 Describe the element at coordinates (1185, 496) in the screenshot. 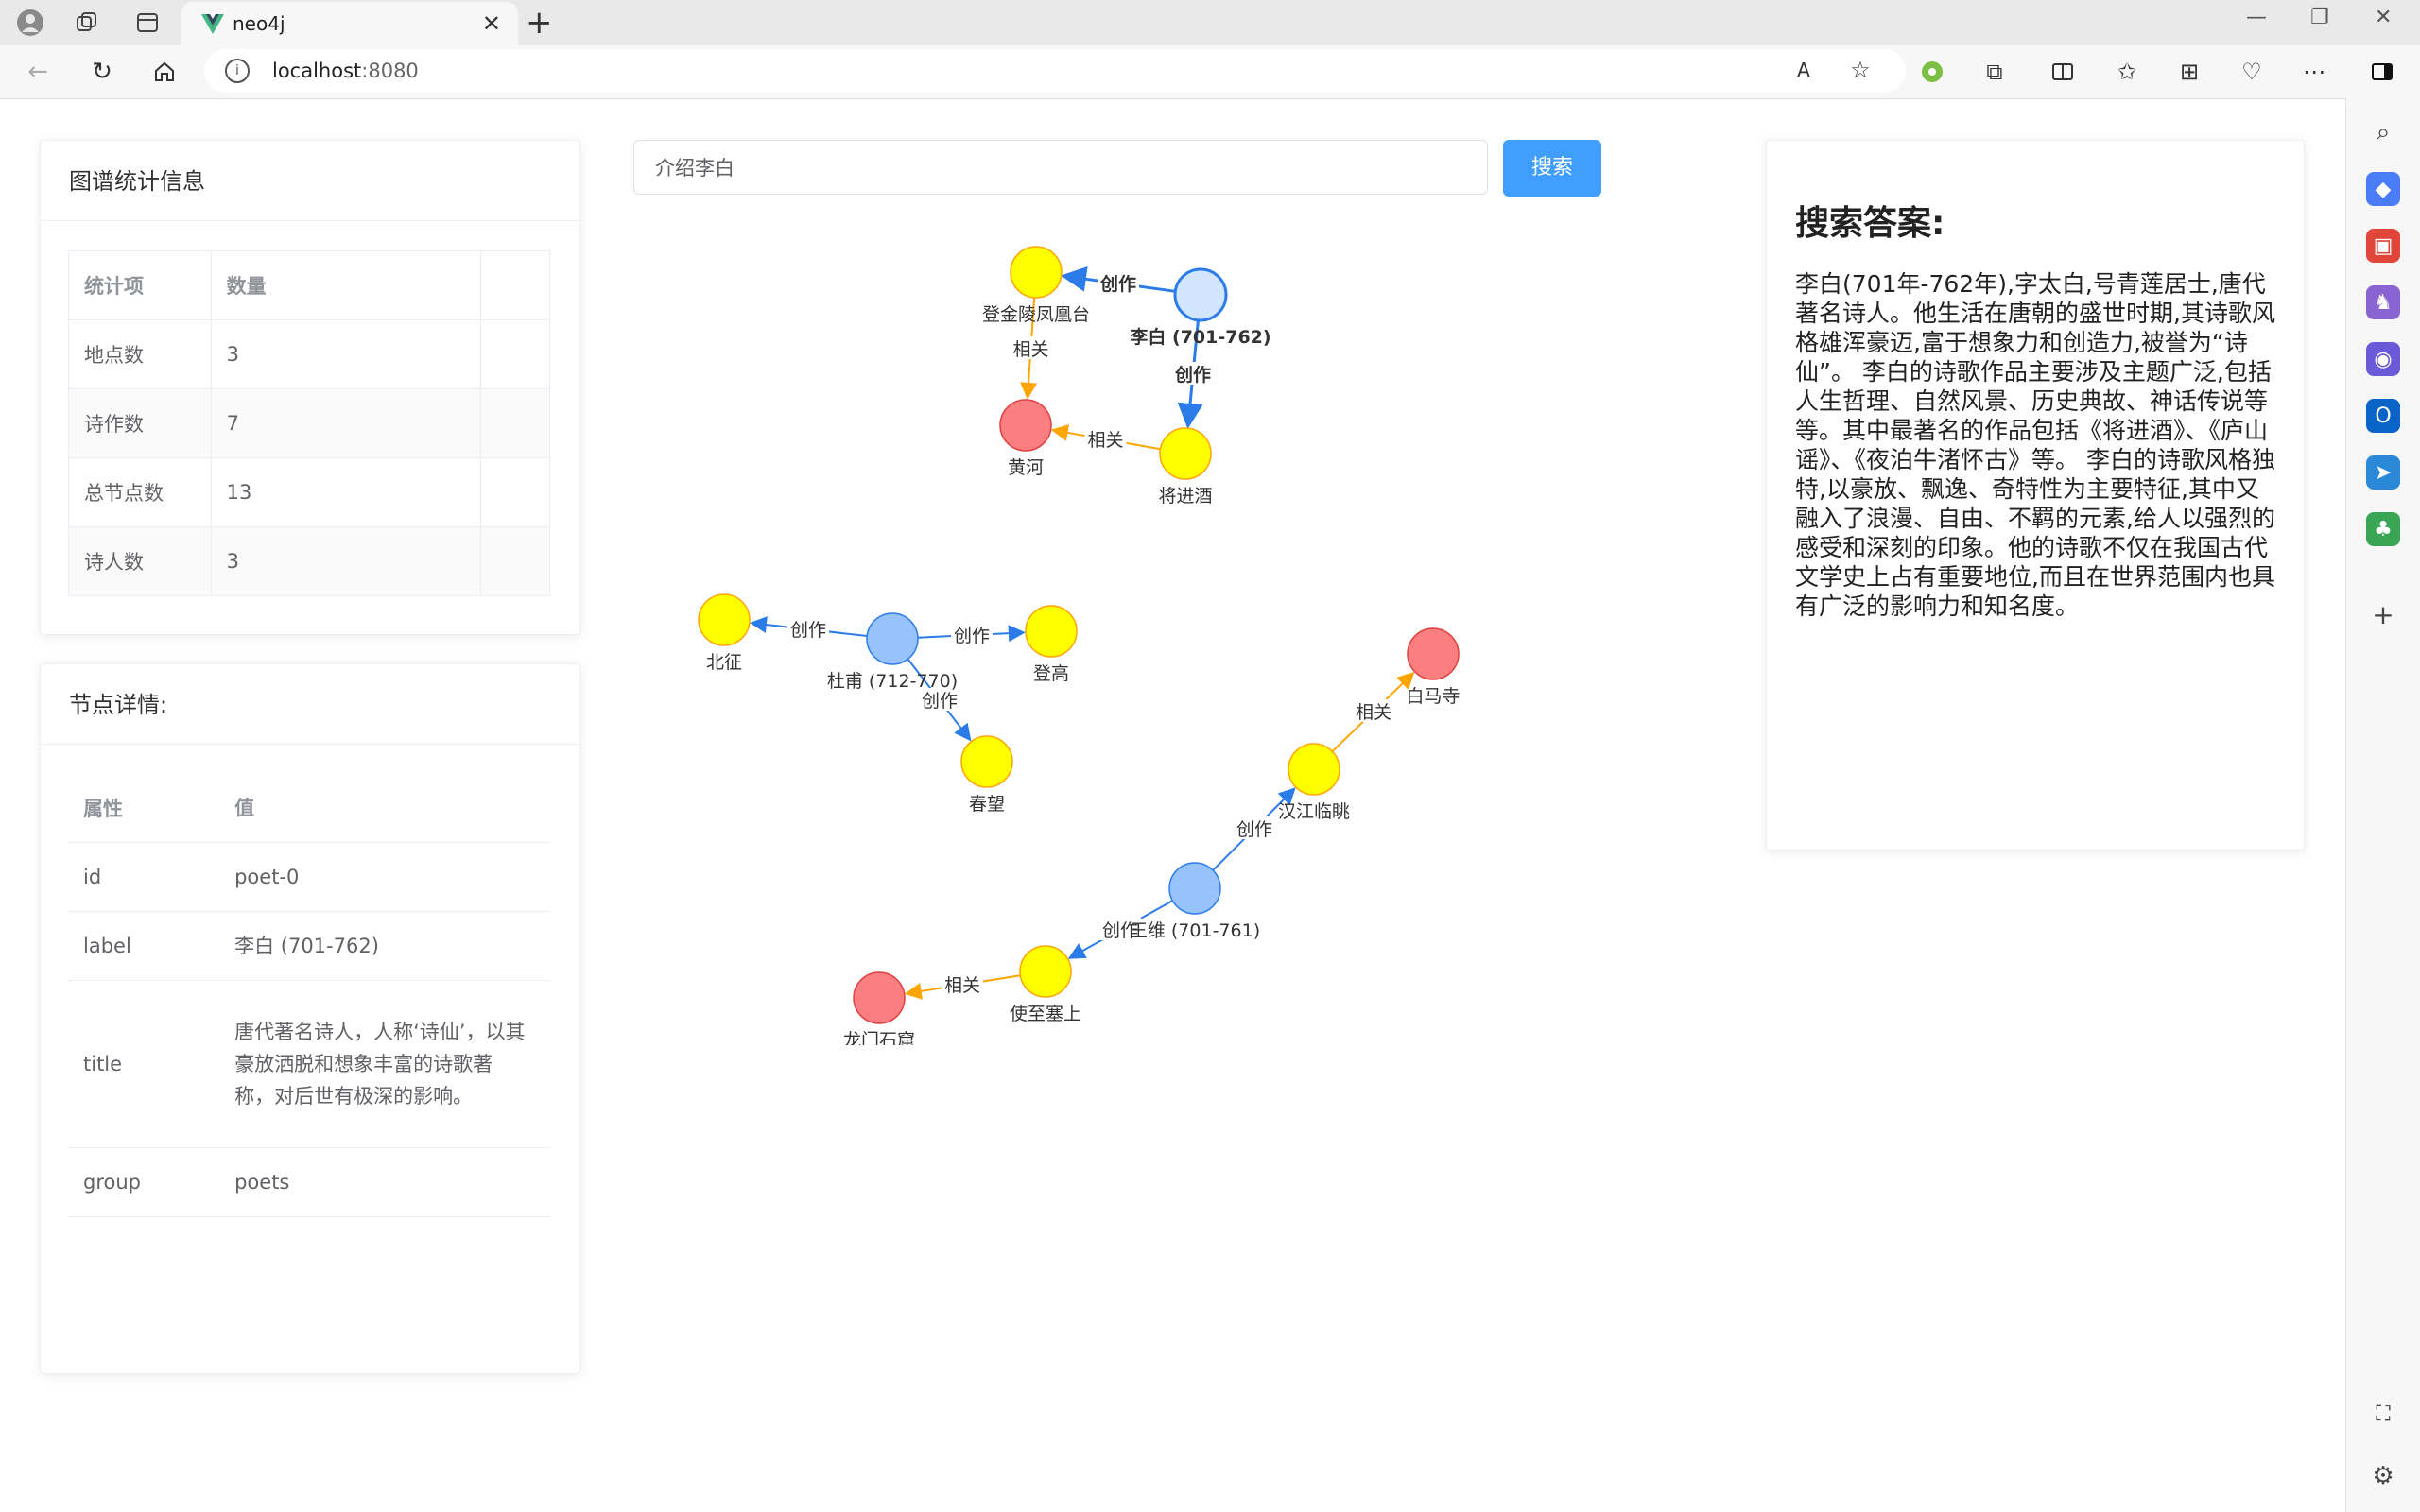

I see `graph-node-label: 将进酒` at that location.